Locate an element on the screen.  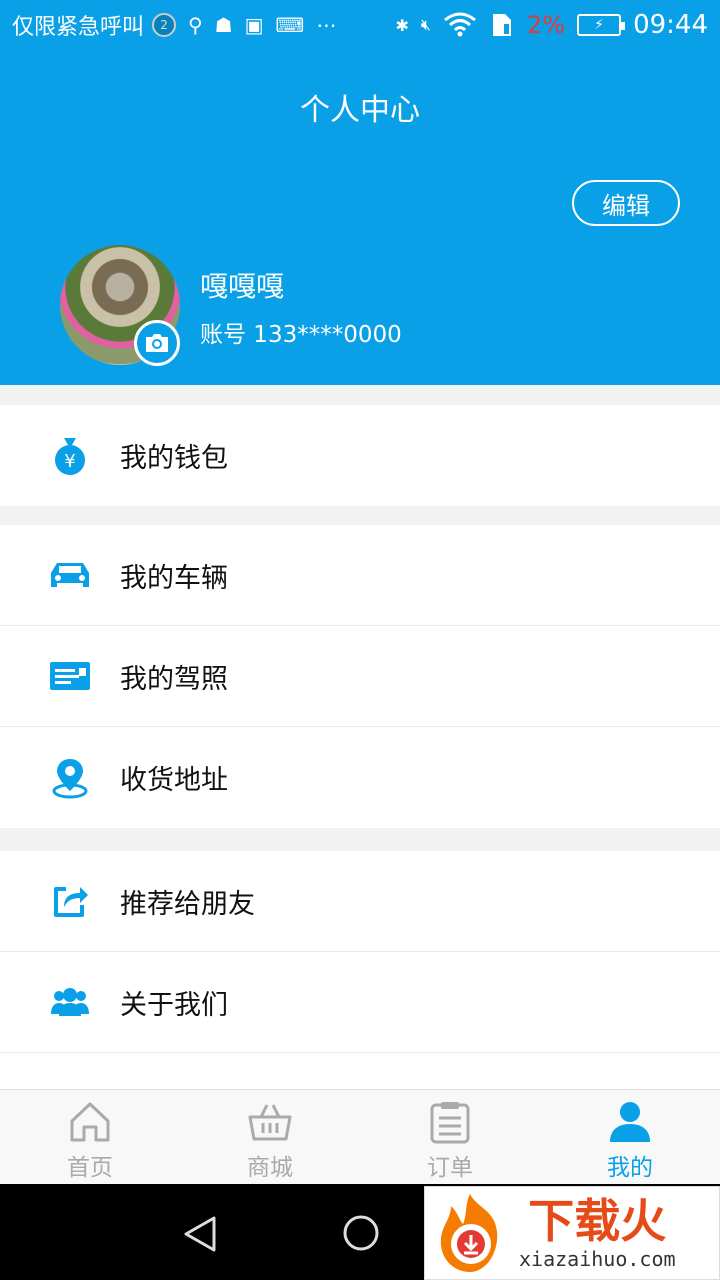
location-icon is located at coordinates (70, 778).